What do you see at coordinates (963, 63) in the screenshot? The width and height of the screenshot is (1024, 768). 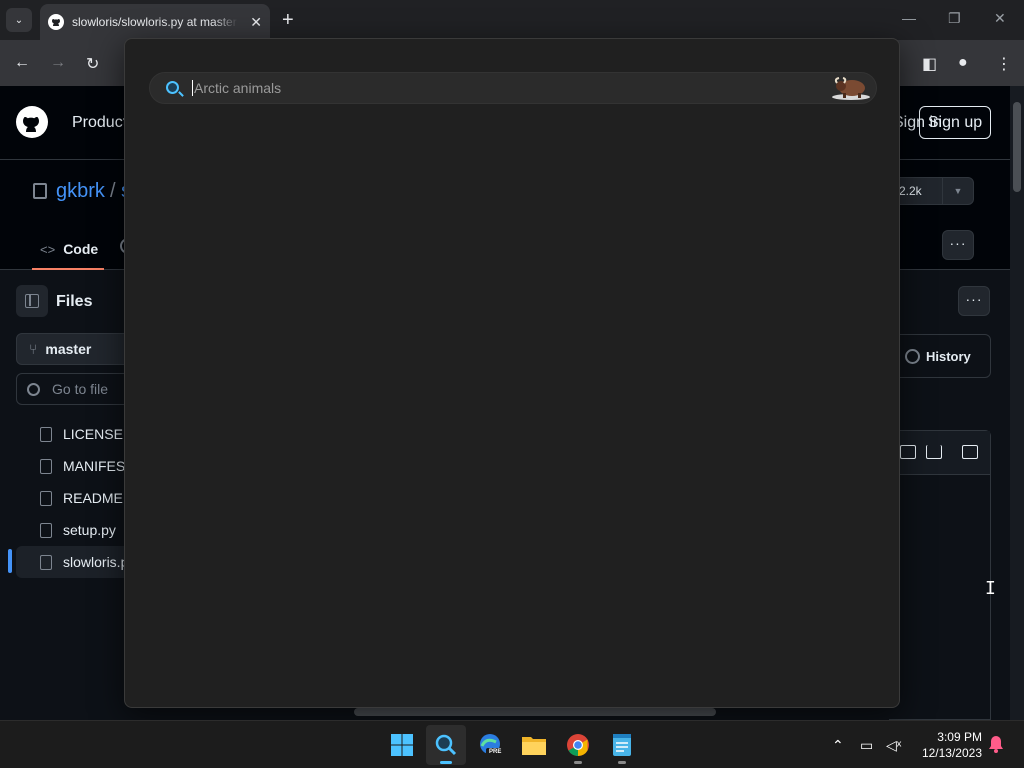 I see `profile-icon: ●` at bounding box center [963, 63].